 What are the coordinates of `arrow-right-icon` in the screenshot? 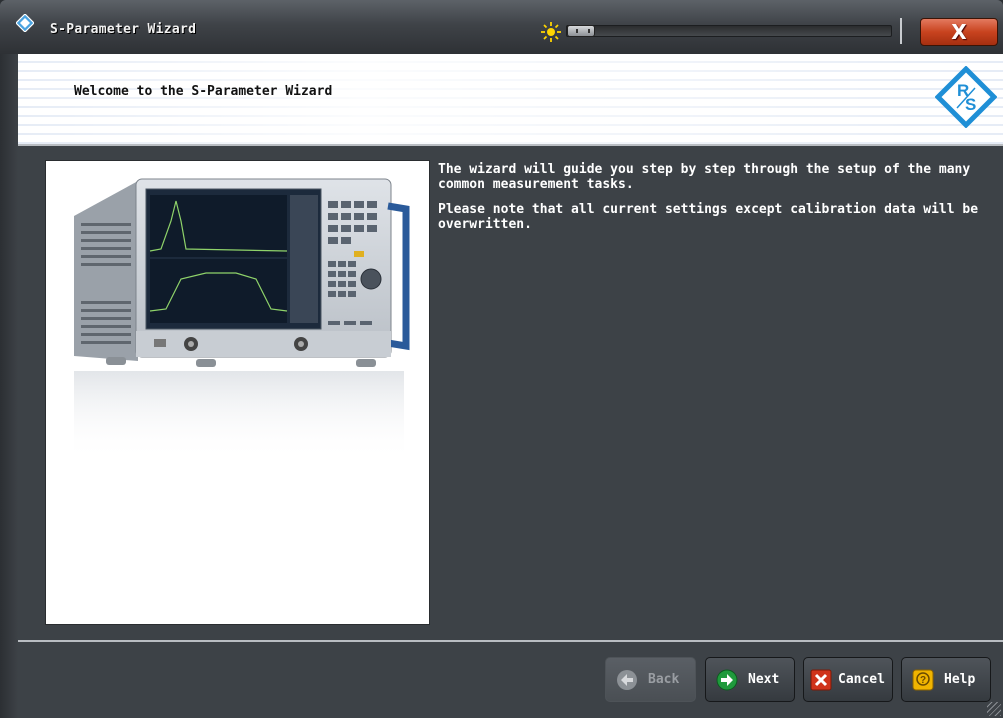 It's located at (727, 680).